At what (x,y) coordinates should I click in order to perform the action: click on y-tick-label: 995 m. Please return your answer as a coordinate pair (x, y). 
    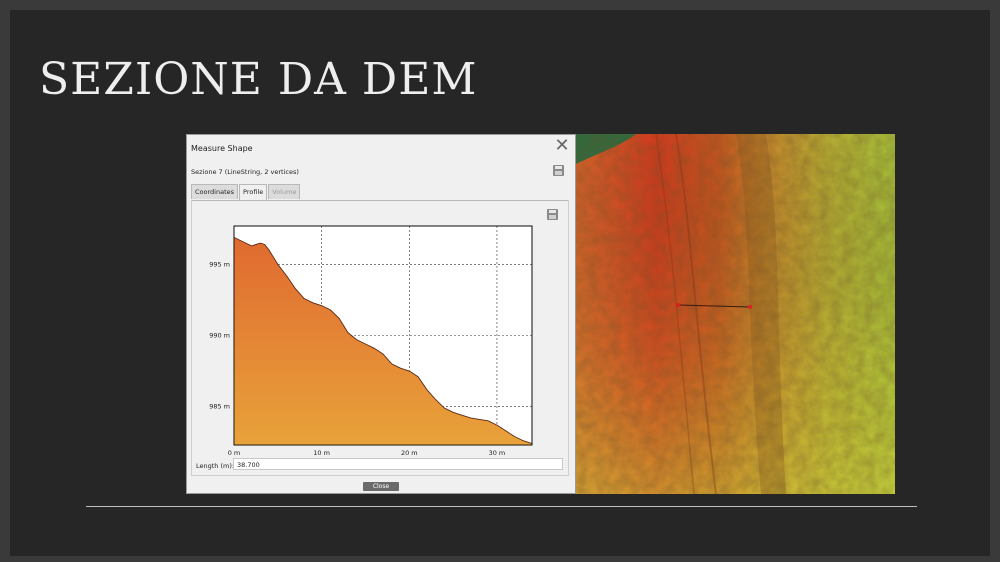
    Looking at the image, I should click on (219, 264).